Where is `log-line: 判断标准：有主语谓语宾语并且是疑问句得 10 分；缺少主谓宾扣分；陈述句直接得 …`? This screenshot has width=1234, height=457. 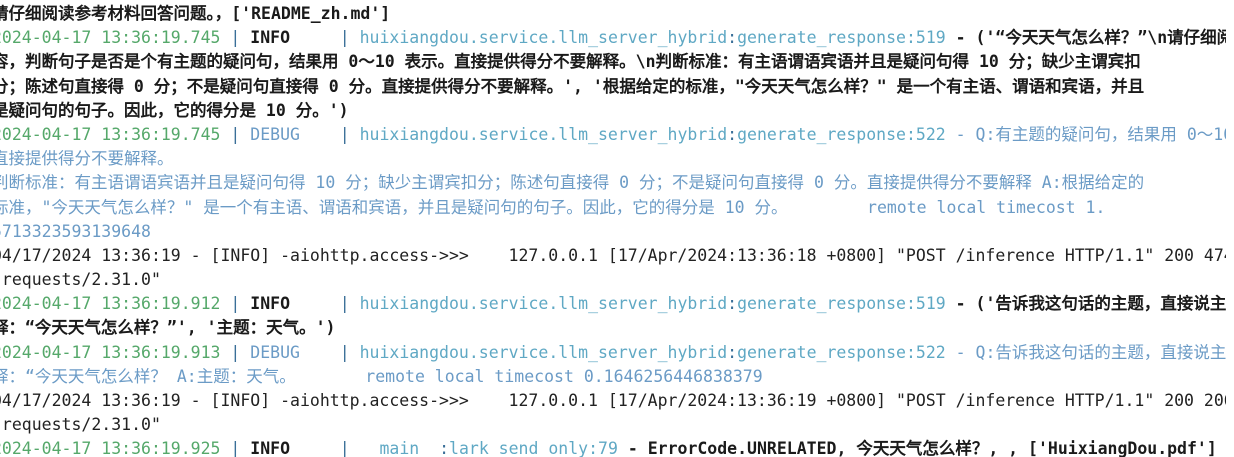
log-line: 判断标准：有主语谓语宾语并且是疑问句得 10 分；缺少主谓宾扣分；陈述句直接得 … is located at coordinates (613, 183).